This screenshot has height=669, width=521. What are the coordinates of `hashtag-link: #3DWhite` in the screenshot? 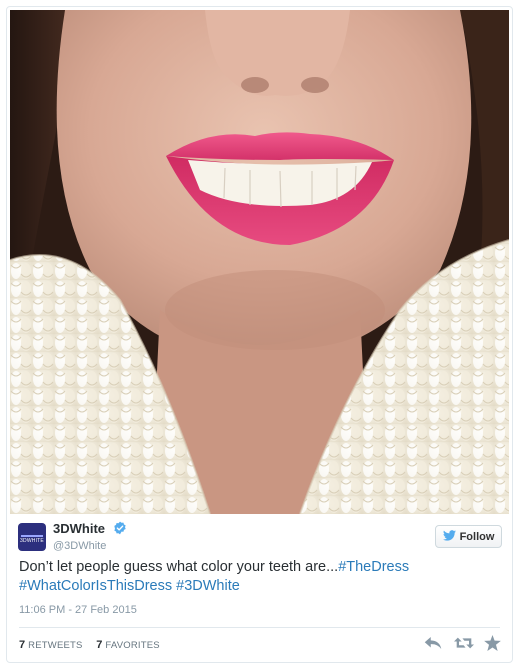 It's located at (208, 586).